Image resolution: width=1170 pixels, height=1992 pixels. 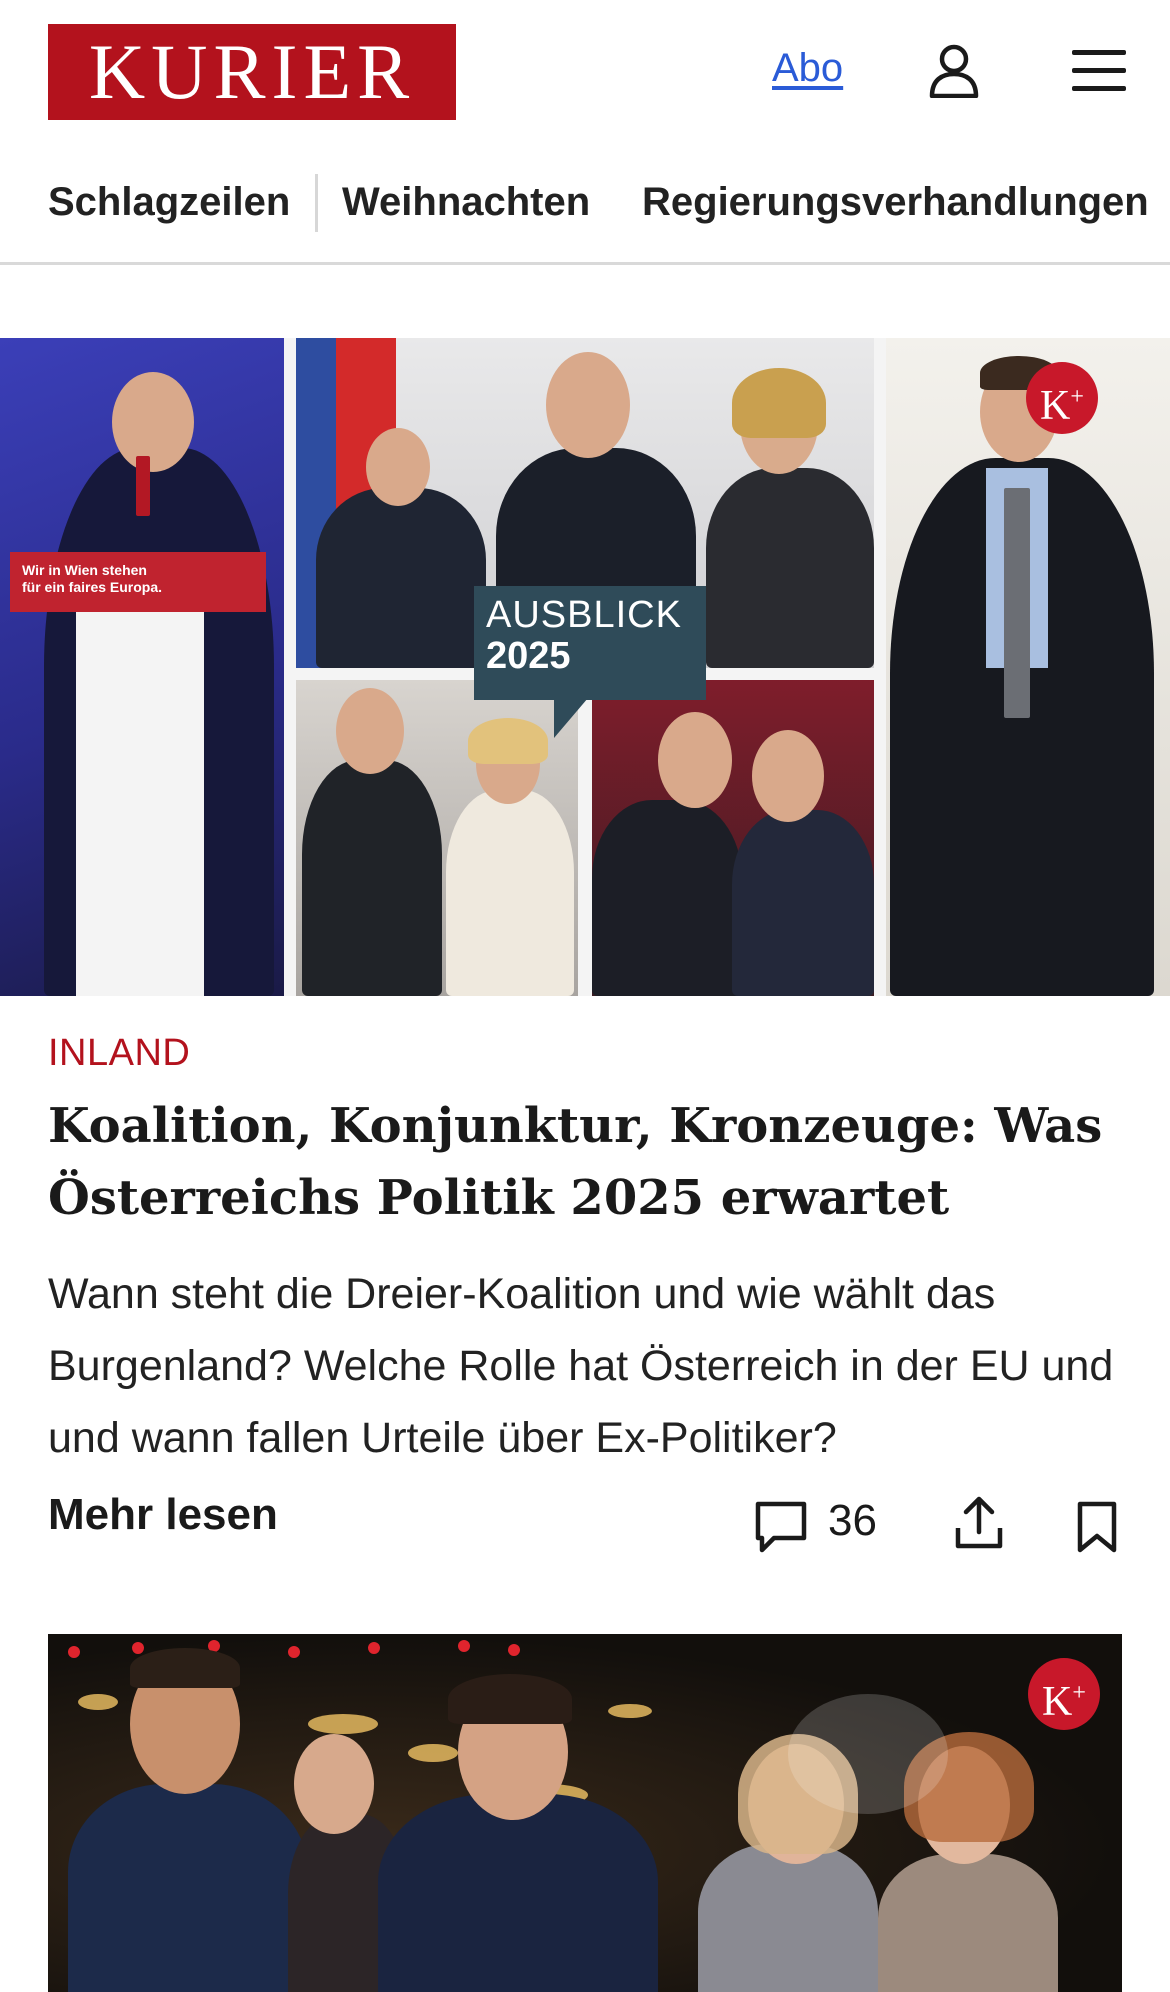 I want to click on comment-count: 36, so click(x=852, y=1521).